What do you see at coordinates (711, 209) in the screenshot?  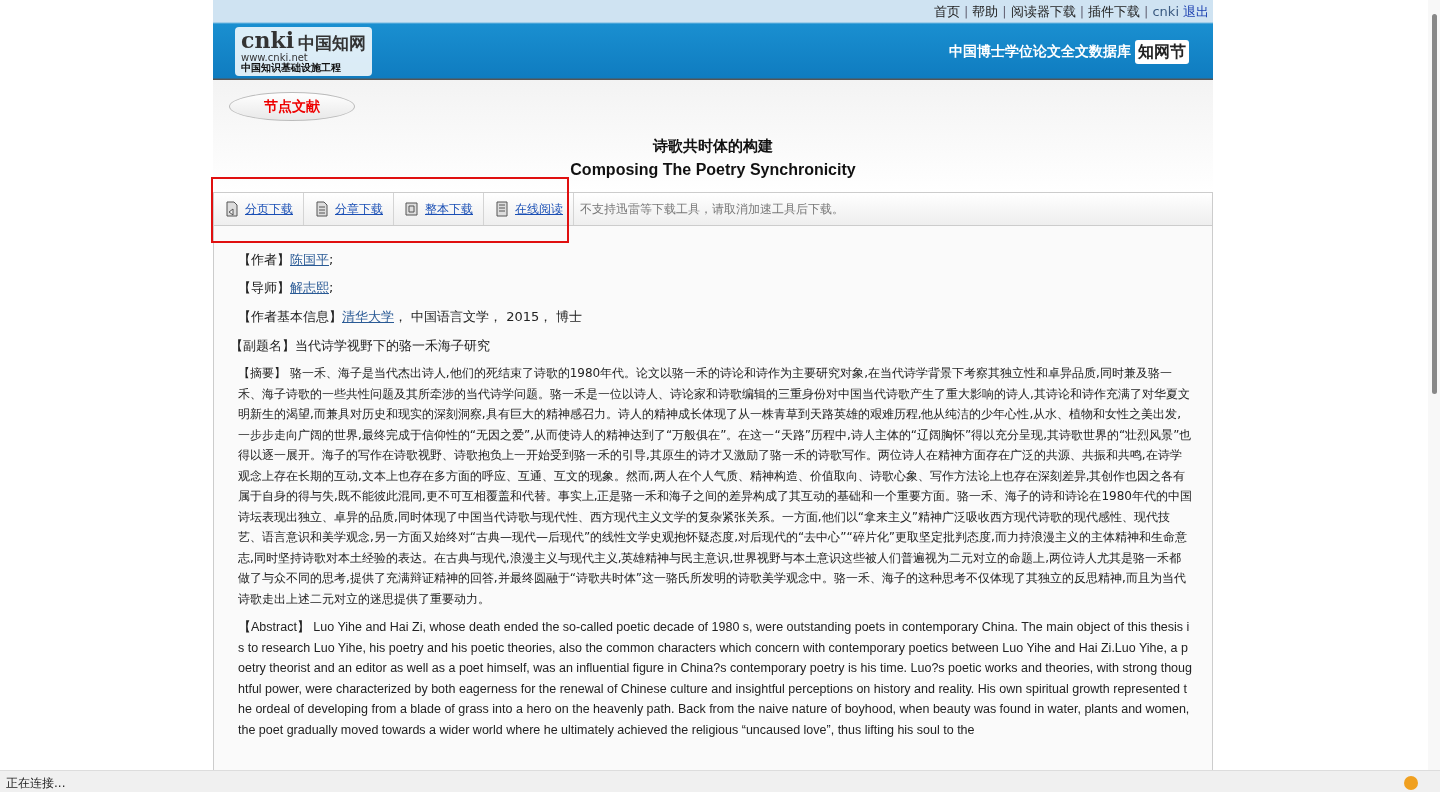 I see `download-note: 不支持迅雷等下载工具，请取消加速工具后下载。` at bounding box center [711, 209].